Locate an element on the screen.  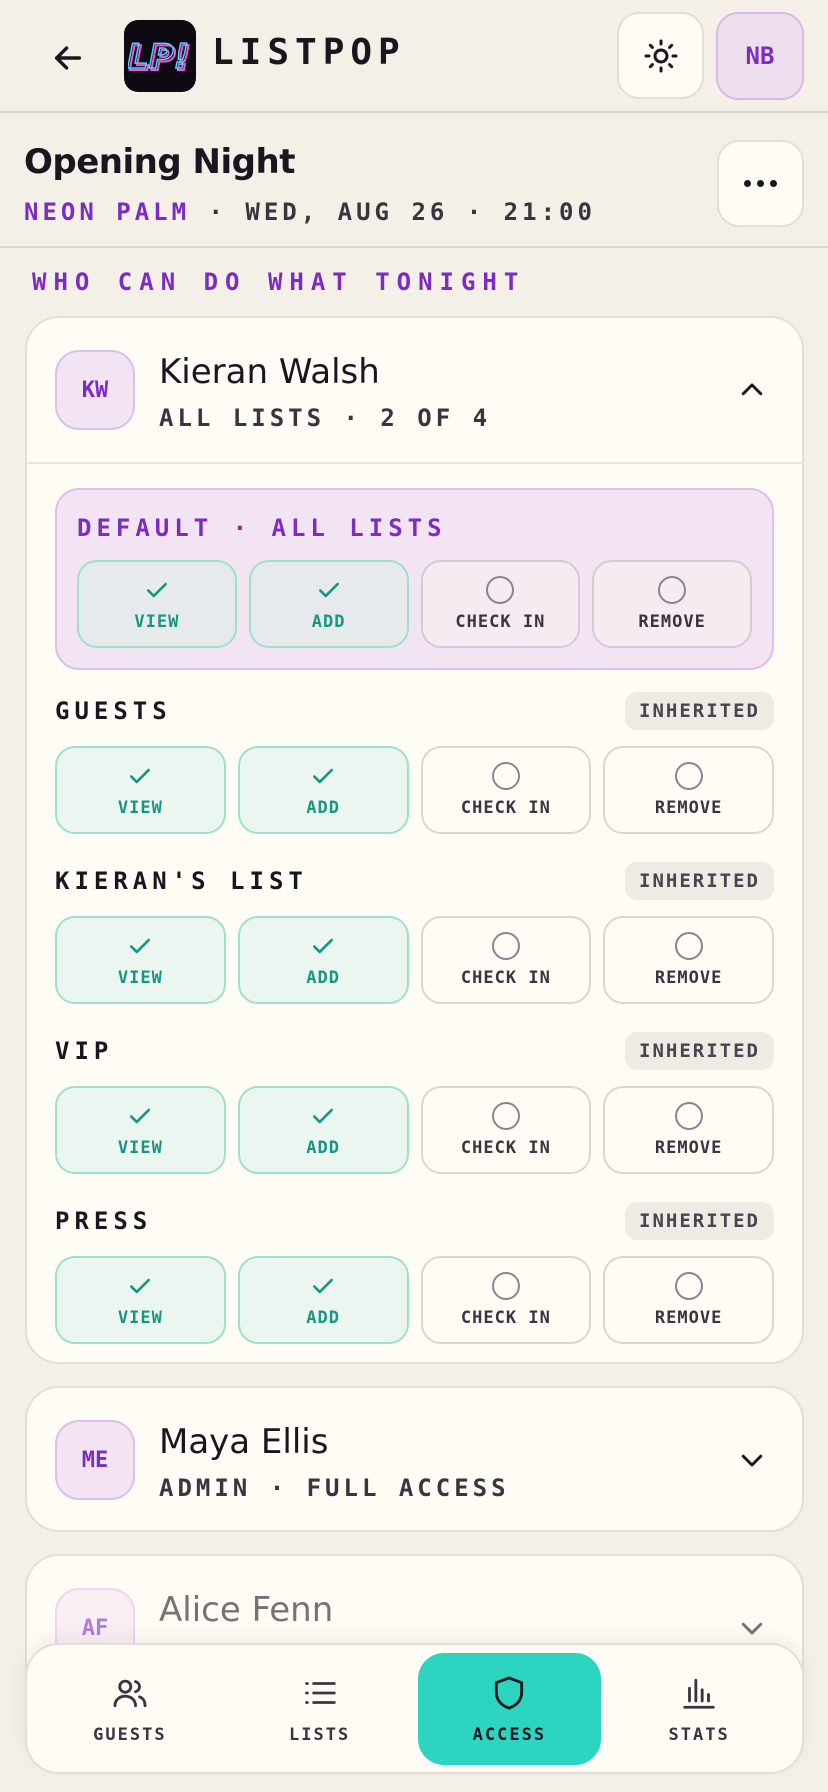
users-icon is located at coordinates (130, 1693).